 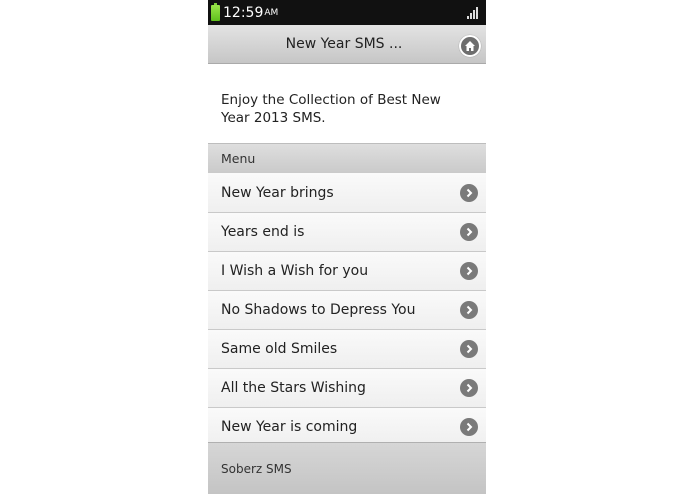 What do you see at coordinates (277, 192) in the screenshot?
I see `menu-item-label: New Year brings` at bounding box center [277, 192].